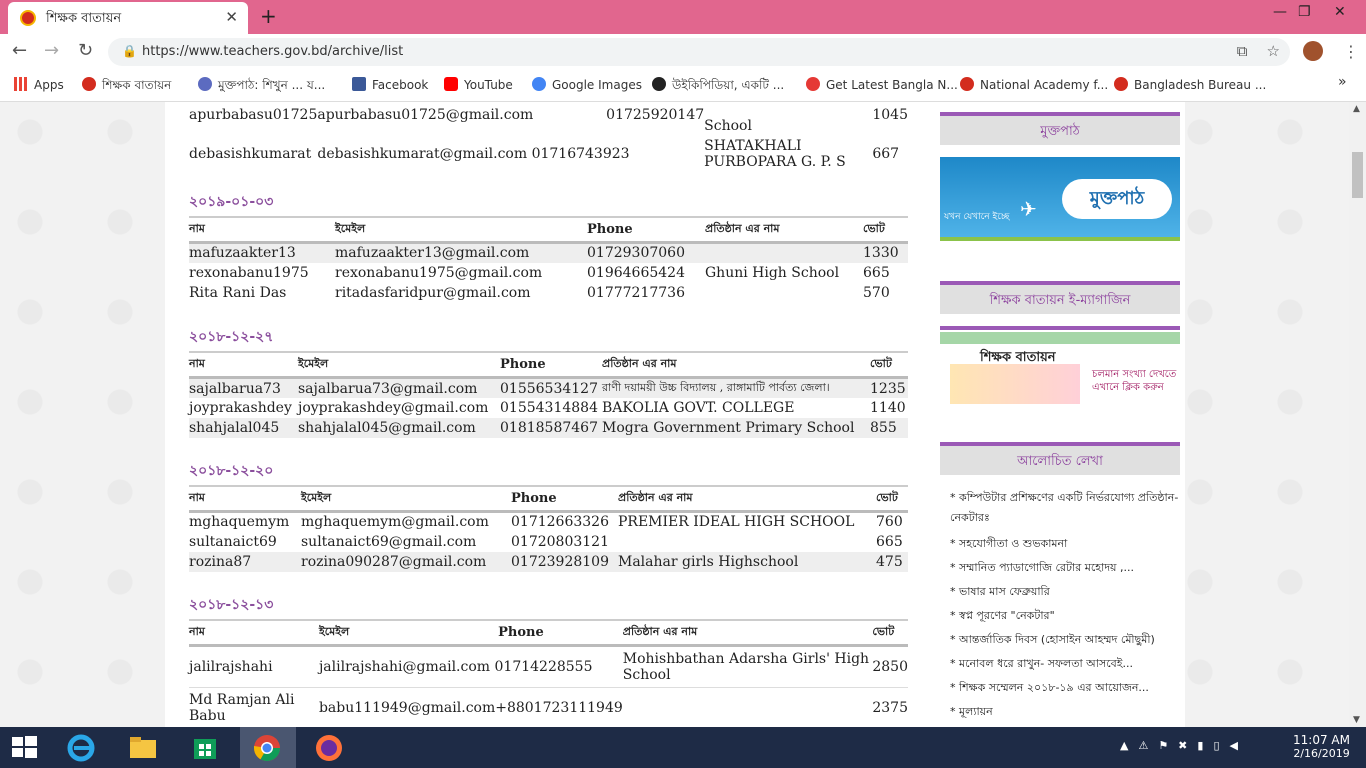 Image resolution: width=1366 pixels, height=768 pixels. Describe the element at coordinates (587, 84) in the screenshot. I see `bookmark-google-images: Google Images` at that location.